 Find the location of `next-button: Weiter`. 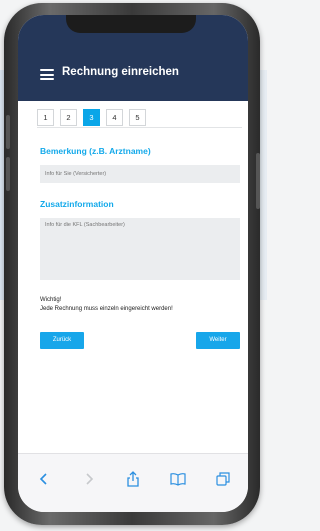

next-button: Weiter is located at coordinates (218, 340).